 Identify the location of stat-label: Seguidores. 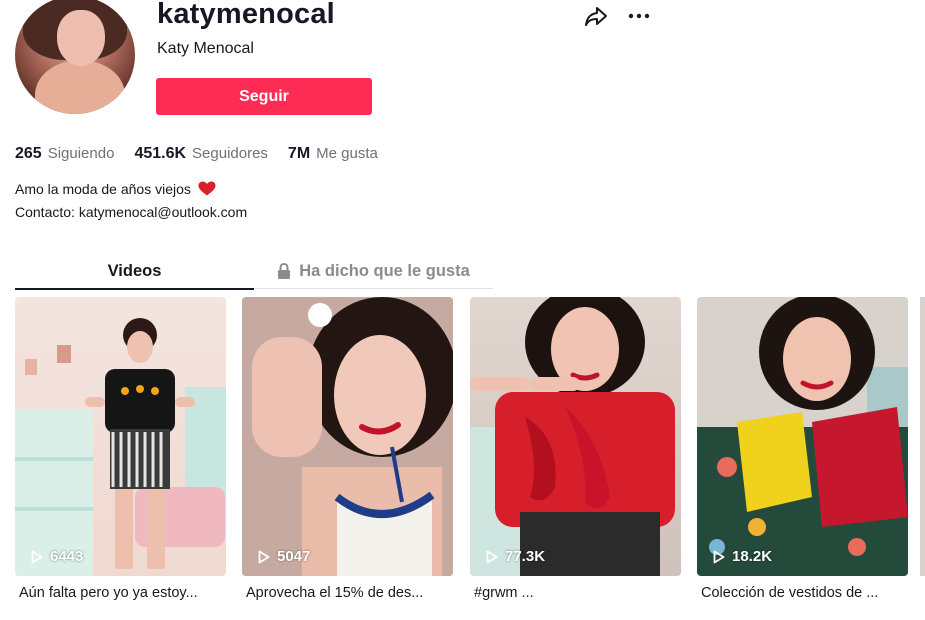
(230, 153).